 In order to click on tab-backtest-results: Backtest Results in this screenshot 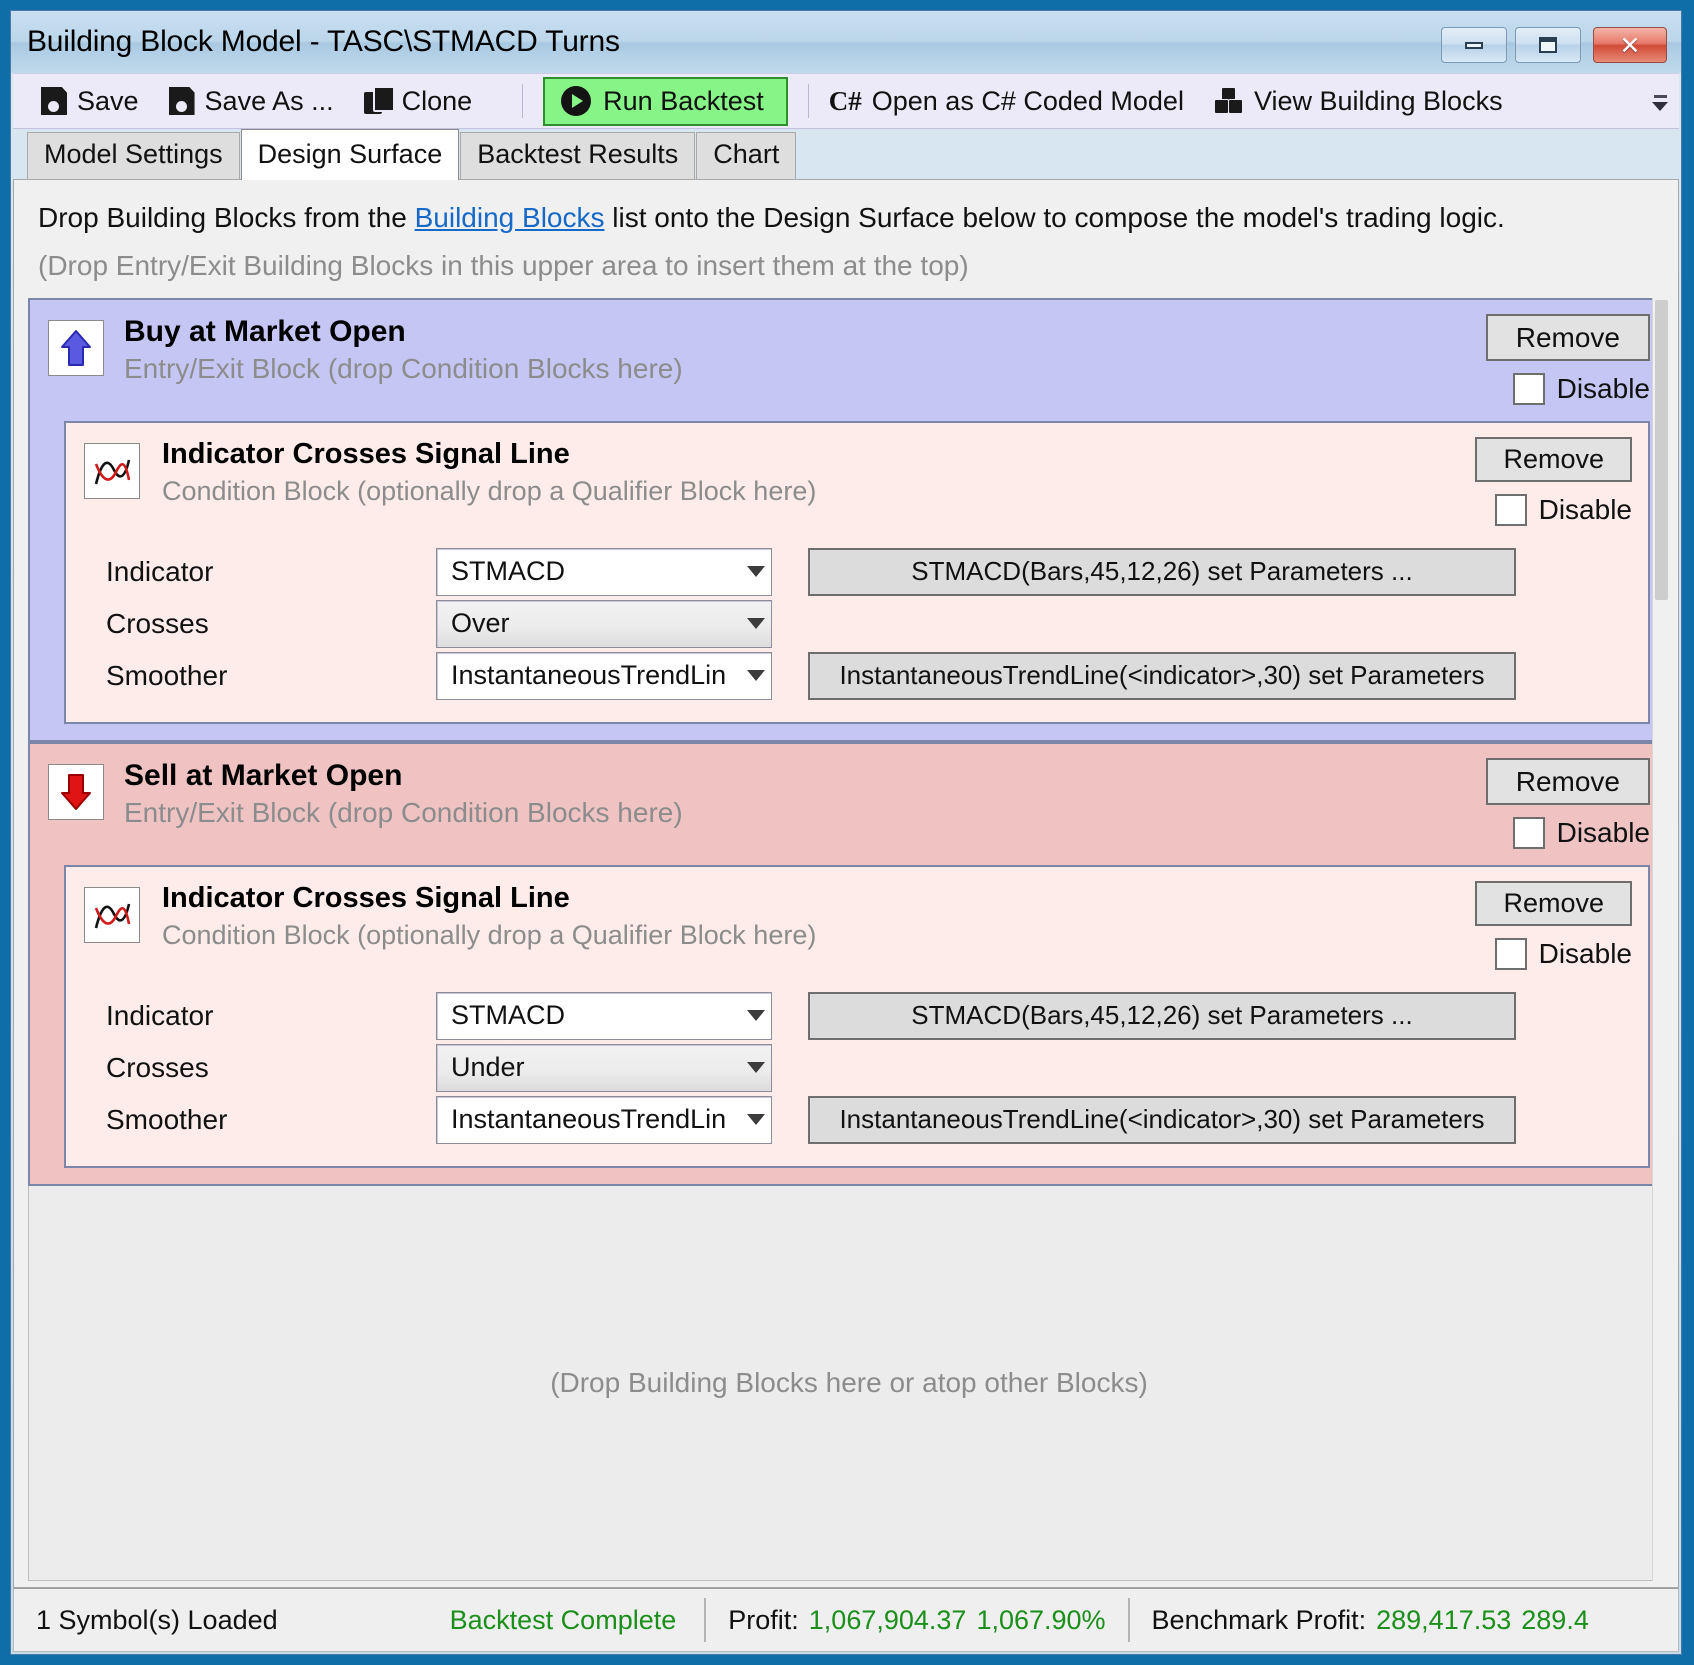, I will do `click(578, 155)`.